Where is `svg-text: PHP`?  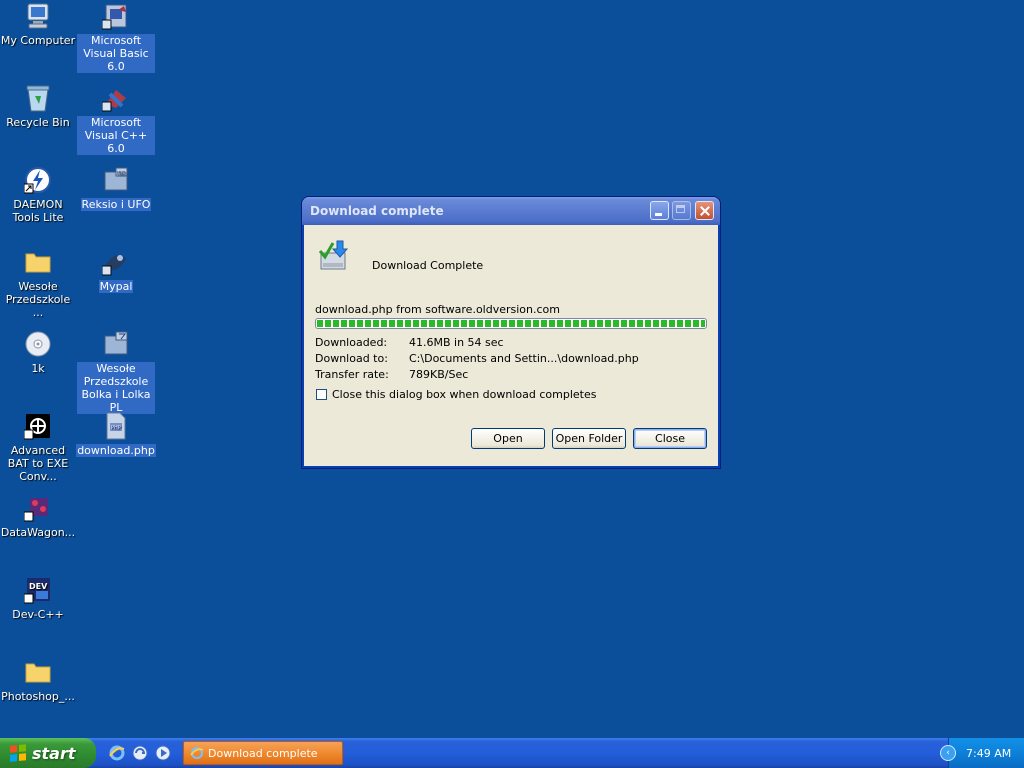
svg-text: PHP is located at coordinates (116, 428).